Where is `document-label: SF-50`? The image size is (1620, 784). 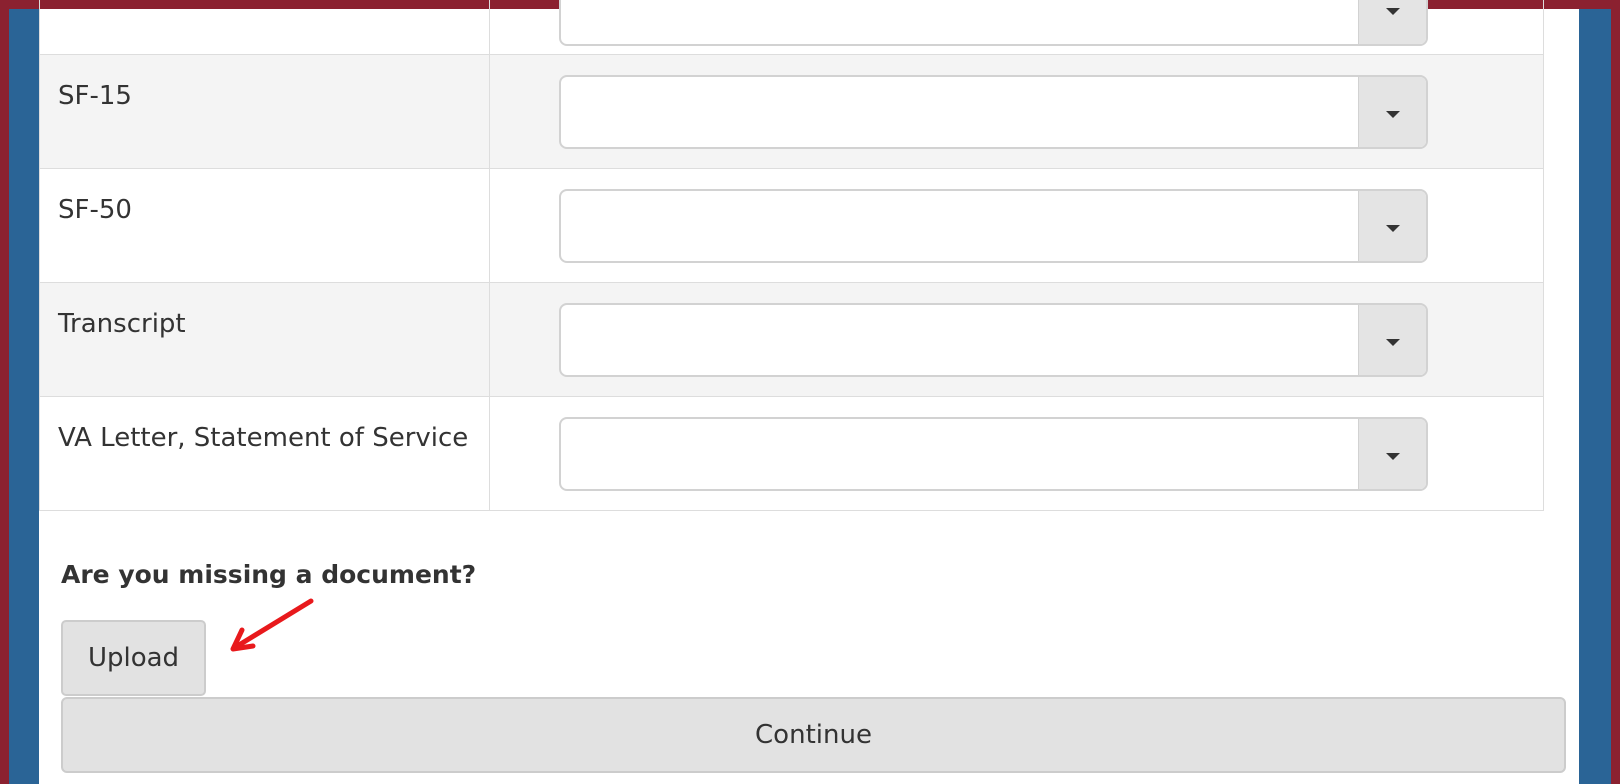 document-label: SF-50 is located at coordinates (264, 225).